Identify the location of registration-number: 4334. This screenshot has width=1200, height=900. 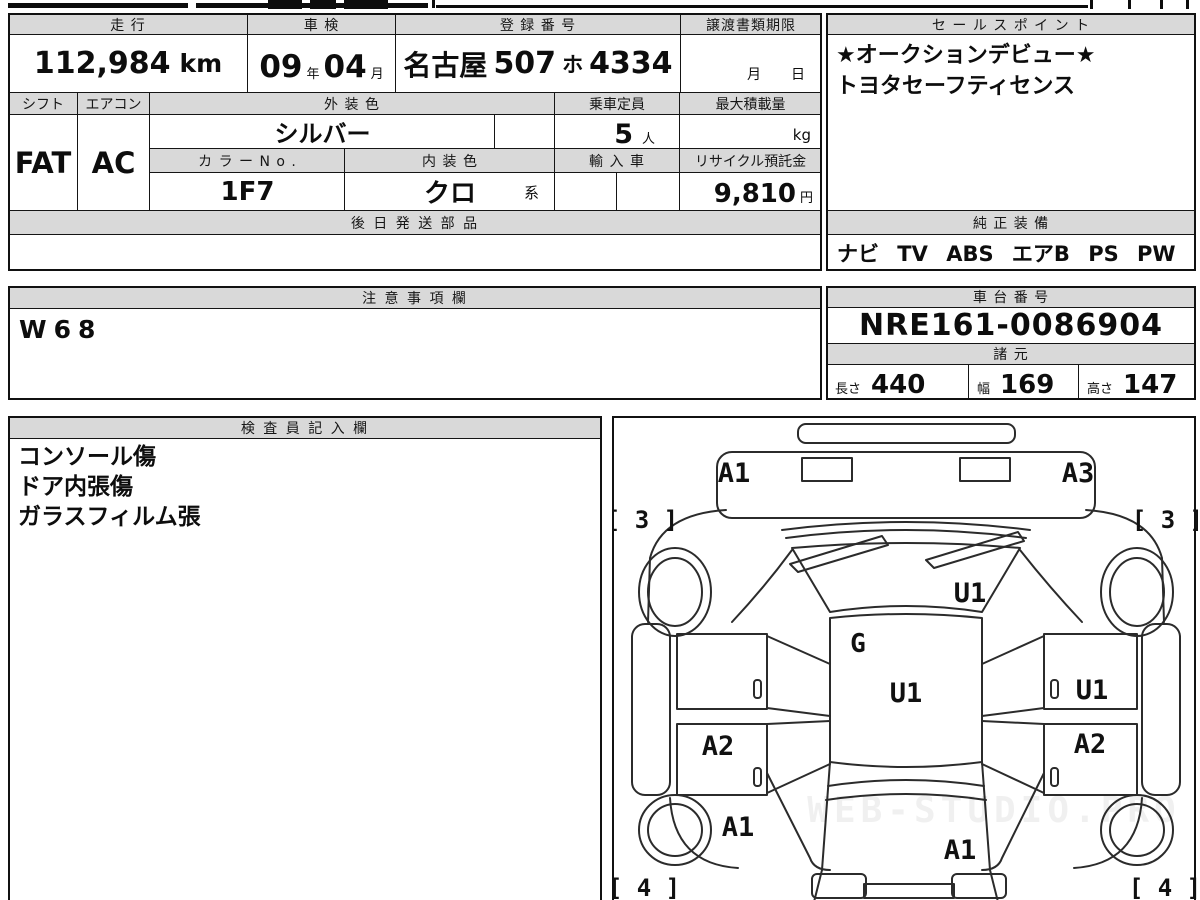
(631, 63).